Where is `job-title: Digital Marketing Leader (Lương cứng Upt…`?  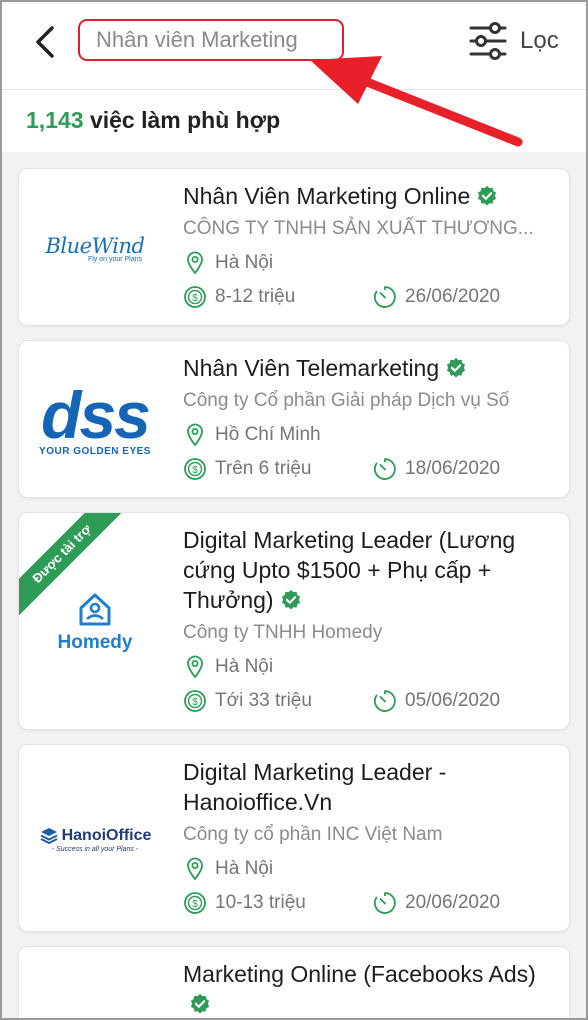
job-title: Digital Marketing Leader (Lương cứng Upt… is located at coordinates (370, 570).